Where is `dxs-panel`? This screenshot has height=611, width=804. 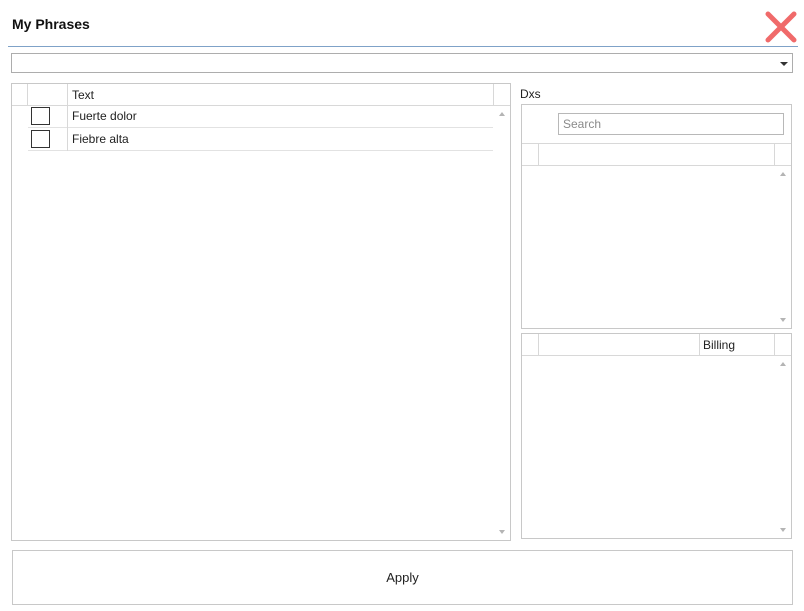
dxs-panel is located at coordinates (656, 216).